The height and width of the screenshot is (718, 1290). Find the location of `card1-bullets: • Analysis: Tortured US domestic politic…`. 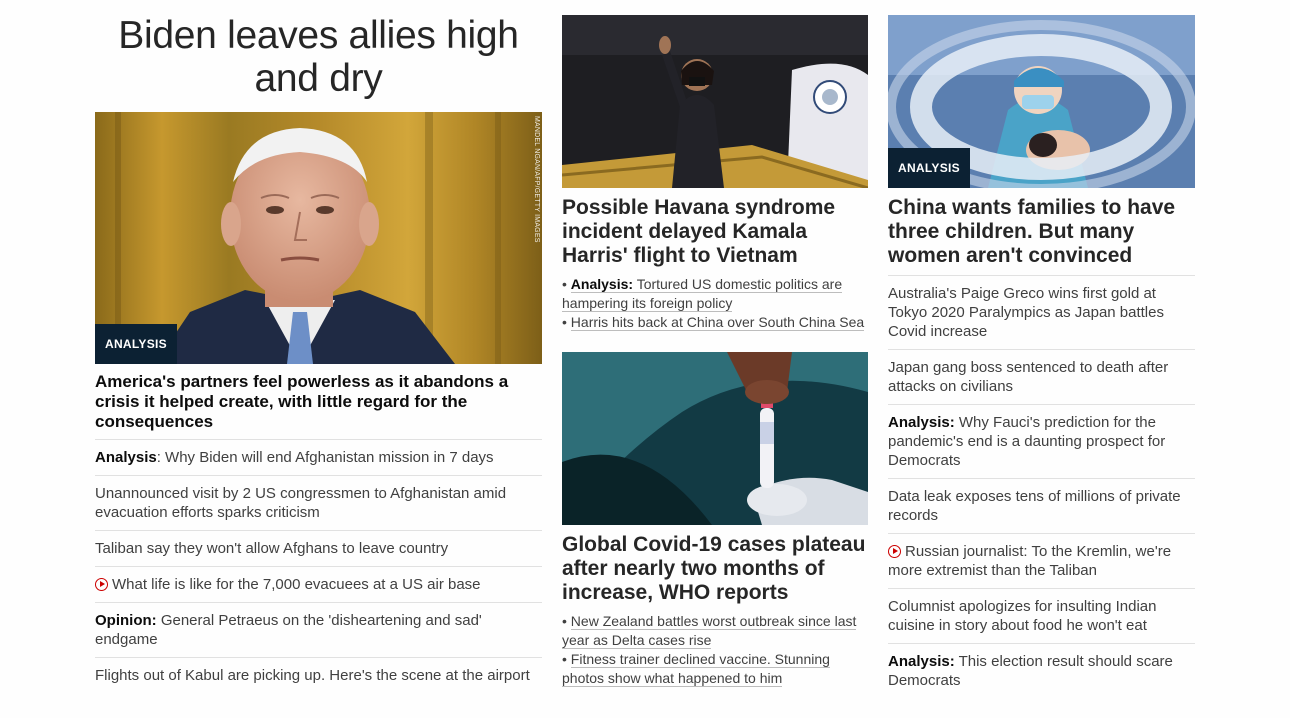

card1-bullets: • Analysis: Tortured US domestic politic… is located at coordinates (715, 303).